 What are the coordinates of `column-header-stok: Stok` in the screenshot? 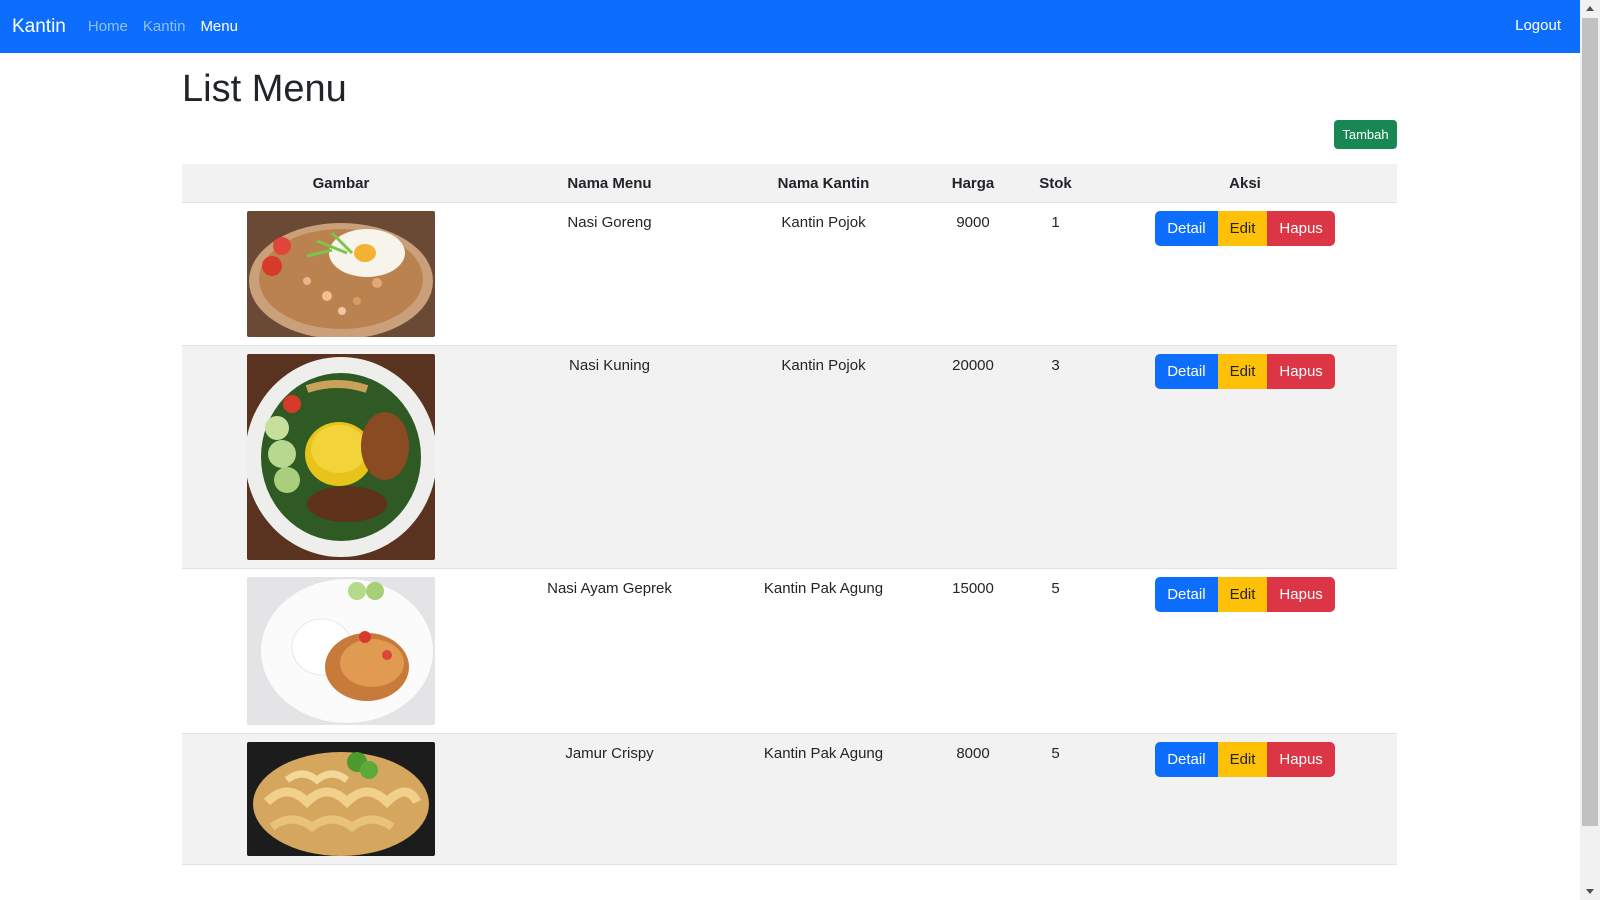 It's located at (1055, 183).